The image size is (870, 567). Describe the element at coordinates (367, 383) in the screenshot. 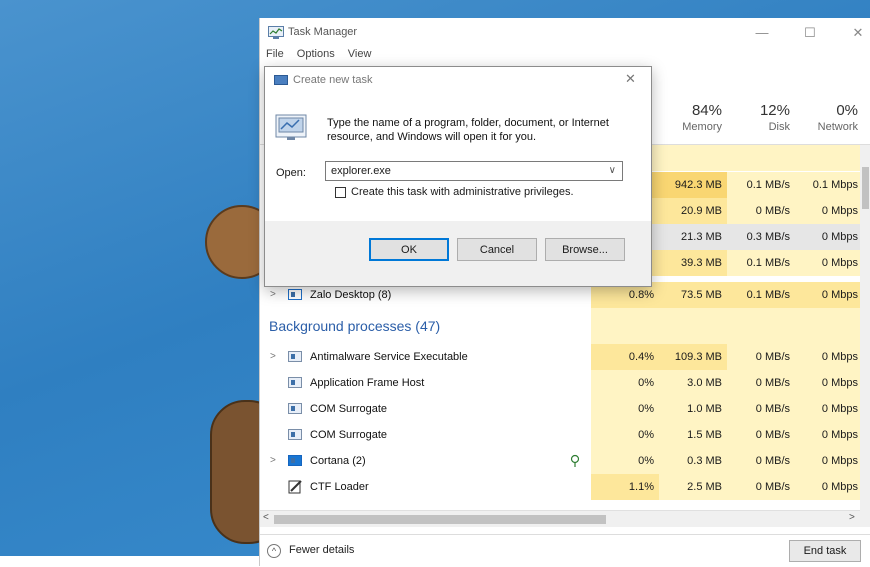

I see `process-name: Application Frame Host` at that location.